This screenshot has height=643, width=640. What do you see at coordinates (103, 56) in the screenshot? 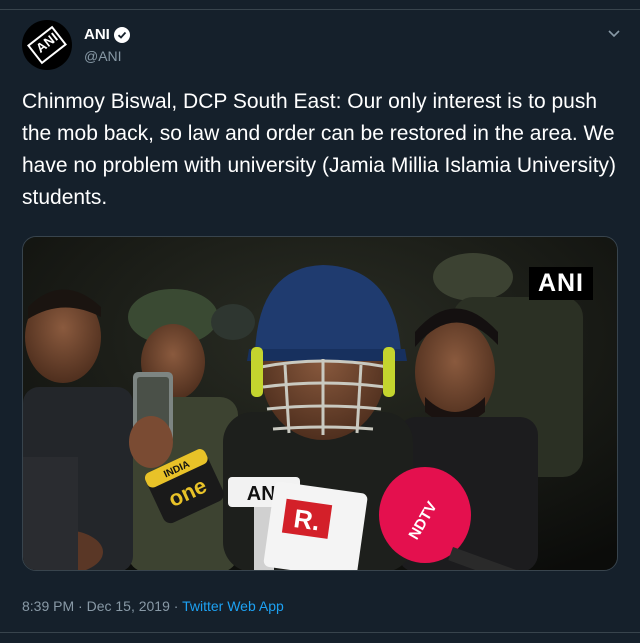
I see `user-handle: @ANI` at bounding box center [103, 56].